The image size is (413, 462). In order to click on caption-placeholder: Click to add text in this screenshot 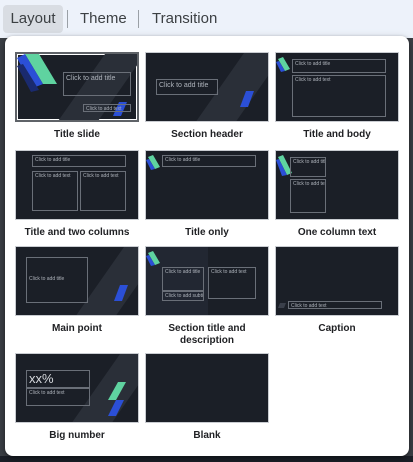, I will do `click(335, 305)`.